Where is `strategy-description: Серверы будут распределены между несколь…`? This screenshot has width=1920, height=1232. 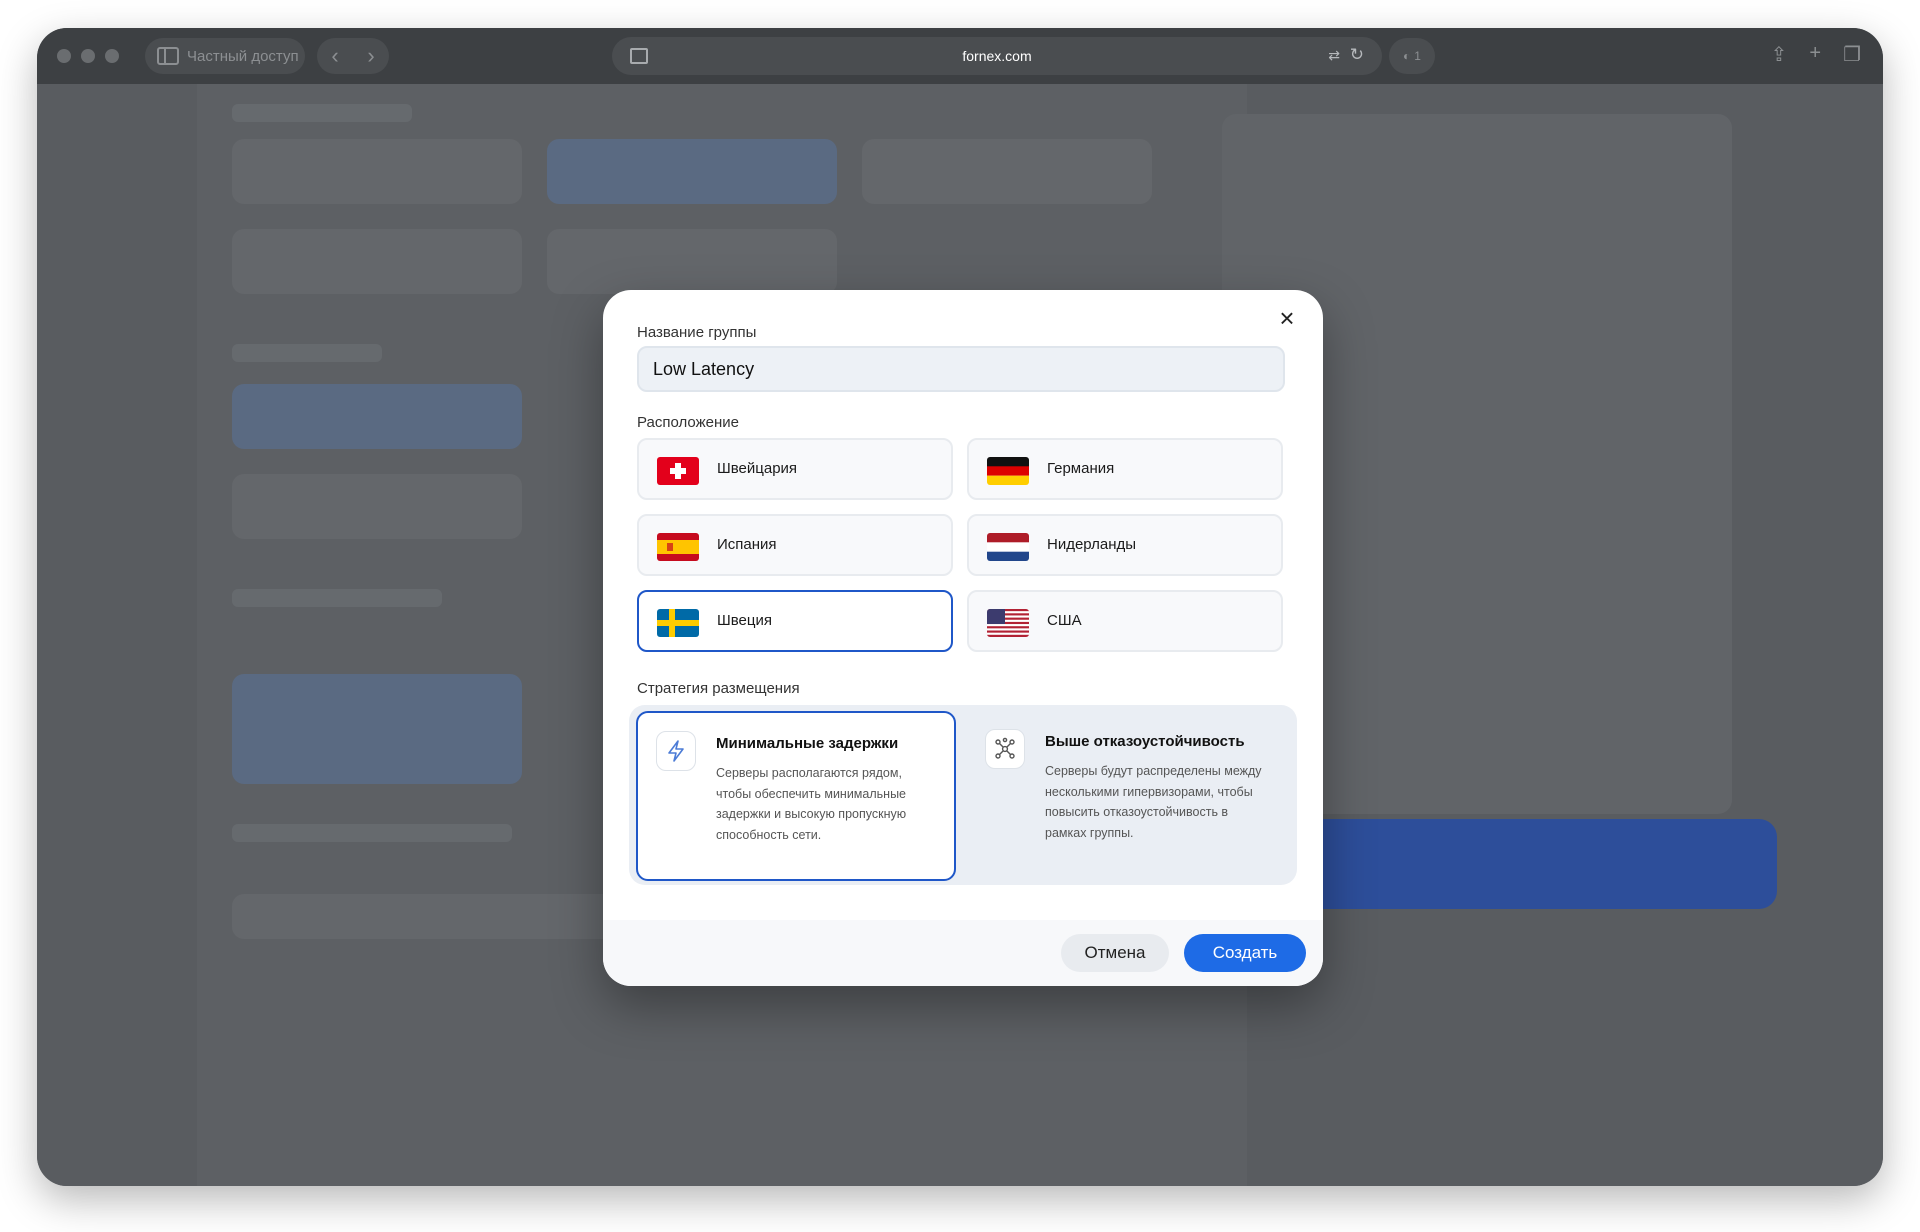 strategy-description: Серверы будут распределены между несколь… is located at coordinates (1153, 802).